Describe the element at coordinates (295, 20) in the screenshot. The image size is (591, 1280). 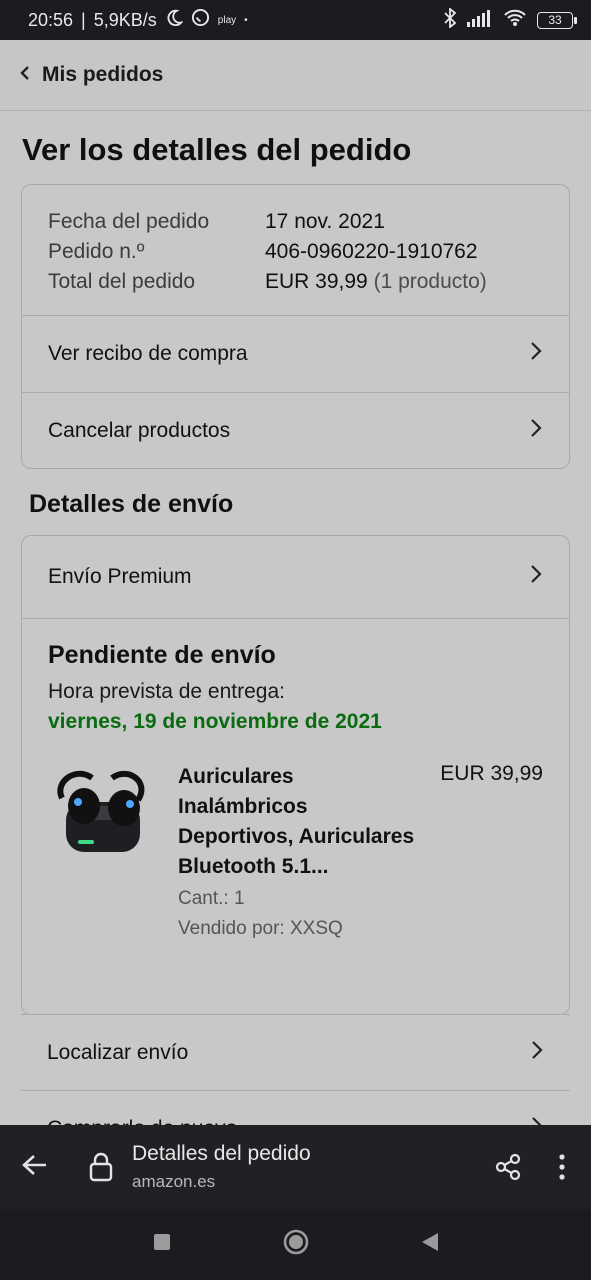
I see `status-bar: 20:56 | 5,9KB/s play • 33` at that location.